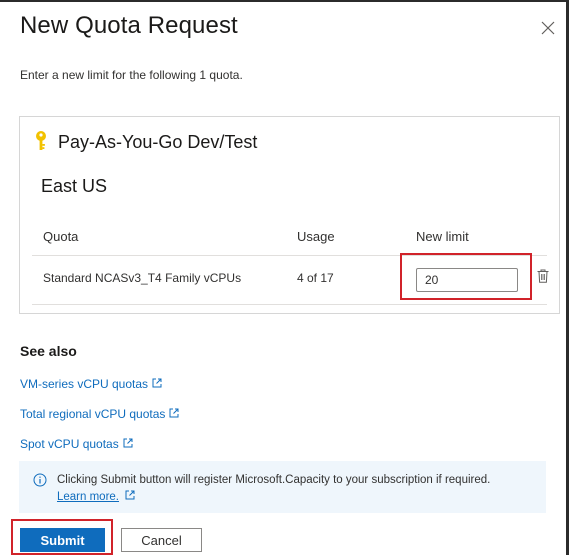 The width and height of the screenshot is (569, 555). What do you see at coordinates (467, 280) in the screenshot?
I see `new-limit-input` at bounding box center [467, 280].